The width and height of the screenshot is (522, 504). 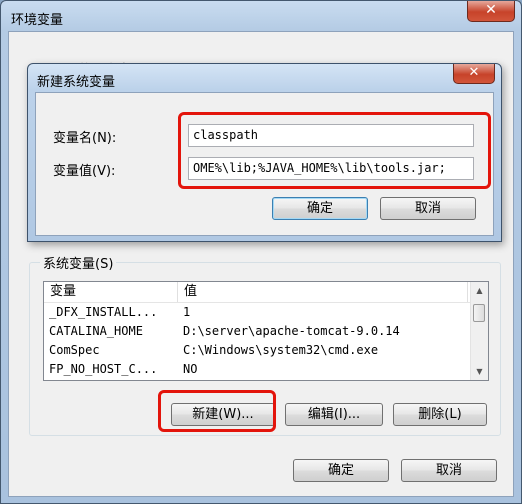 What do you see at coordinates (281, 350) in the screenshot?
I see `row-value: C:\Windows\system32\cmd.exe` at bounding box center [281, 350].